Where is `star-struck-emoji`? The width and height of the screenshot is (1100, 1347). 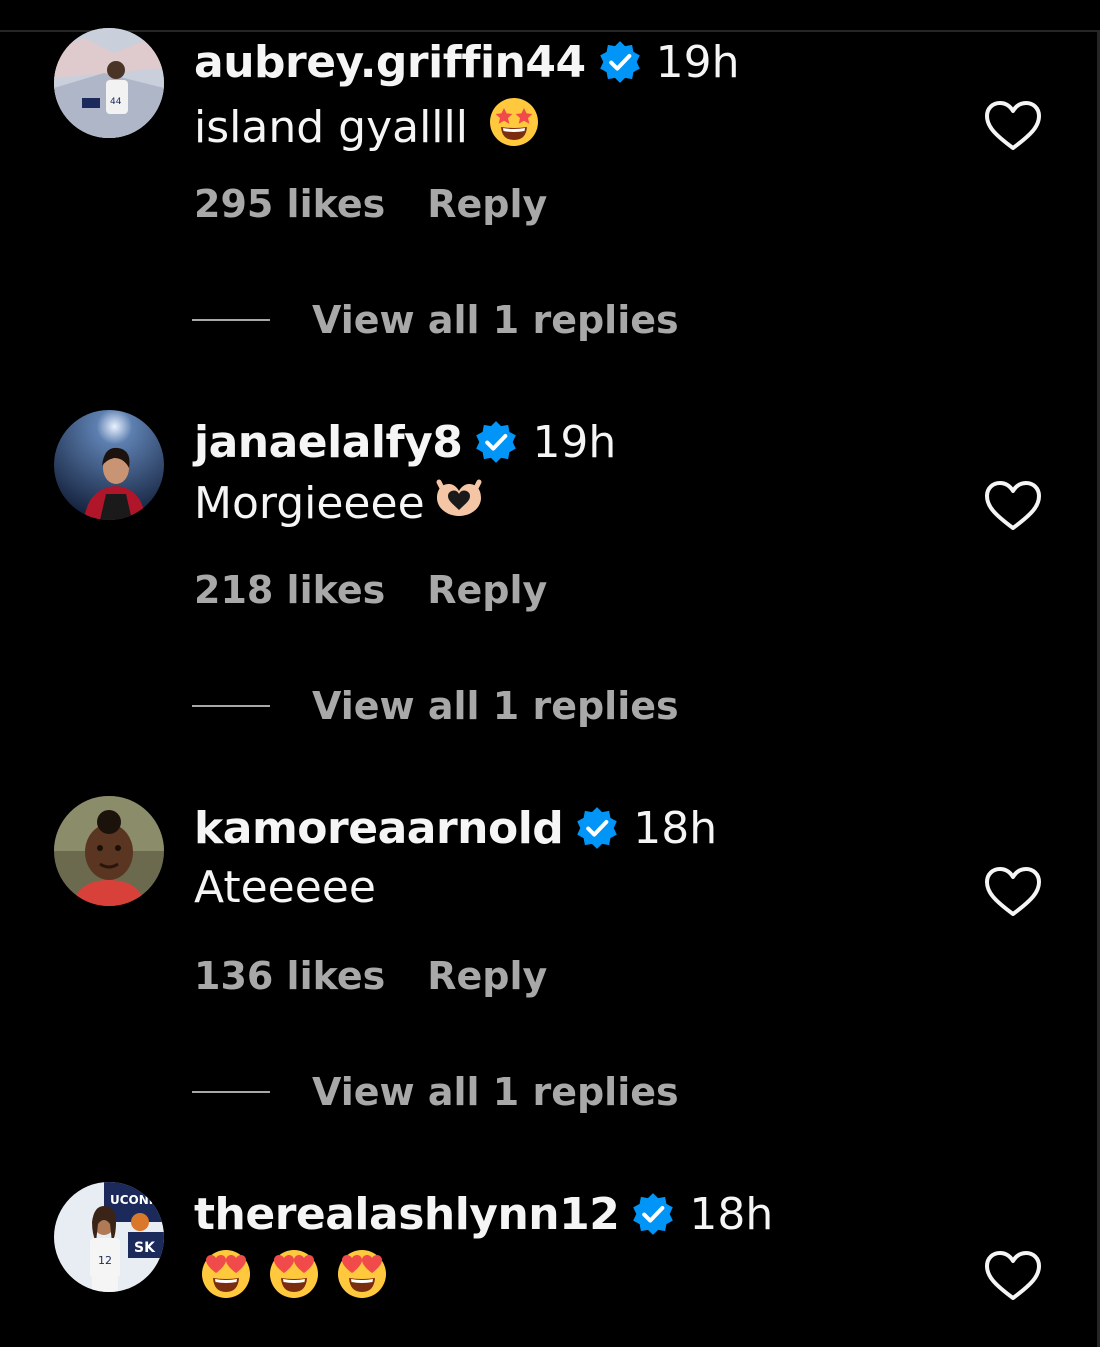
star-struck-emoji is located at coordinates (514, 127).